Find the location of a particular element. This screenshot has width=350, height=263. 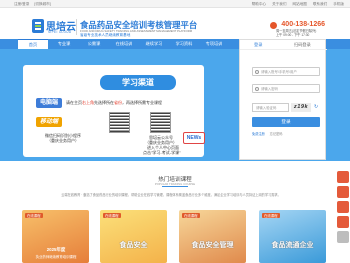

captcha-field: 请输入验证码 is located at coordinates (270, 107).